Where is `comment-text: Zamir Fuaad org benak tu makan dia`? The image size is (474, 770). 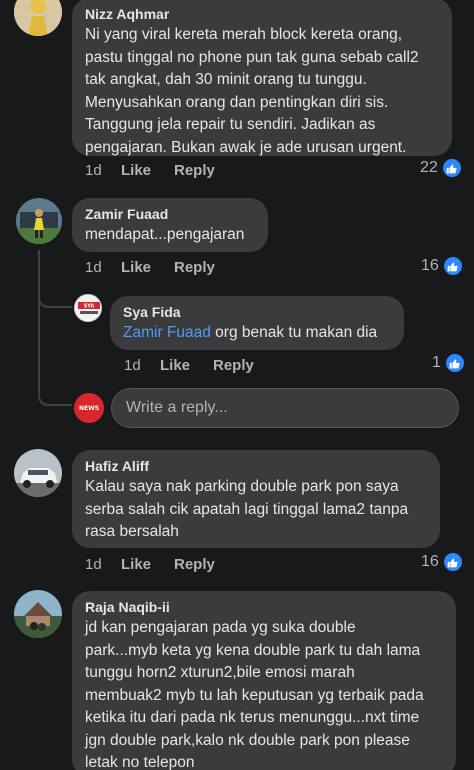 comment-text: Zamir Fuaad org benak tu makan dia is located at coordinates (250, 332).